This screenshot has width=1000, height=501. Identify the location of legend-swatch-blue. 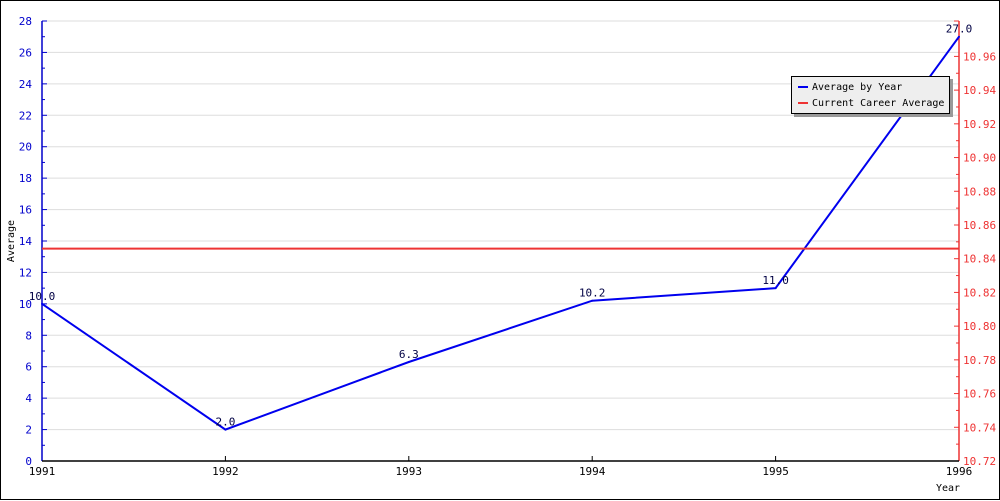
(803, 87).